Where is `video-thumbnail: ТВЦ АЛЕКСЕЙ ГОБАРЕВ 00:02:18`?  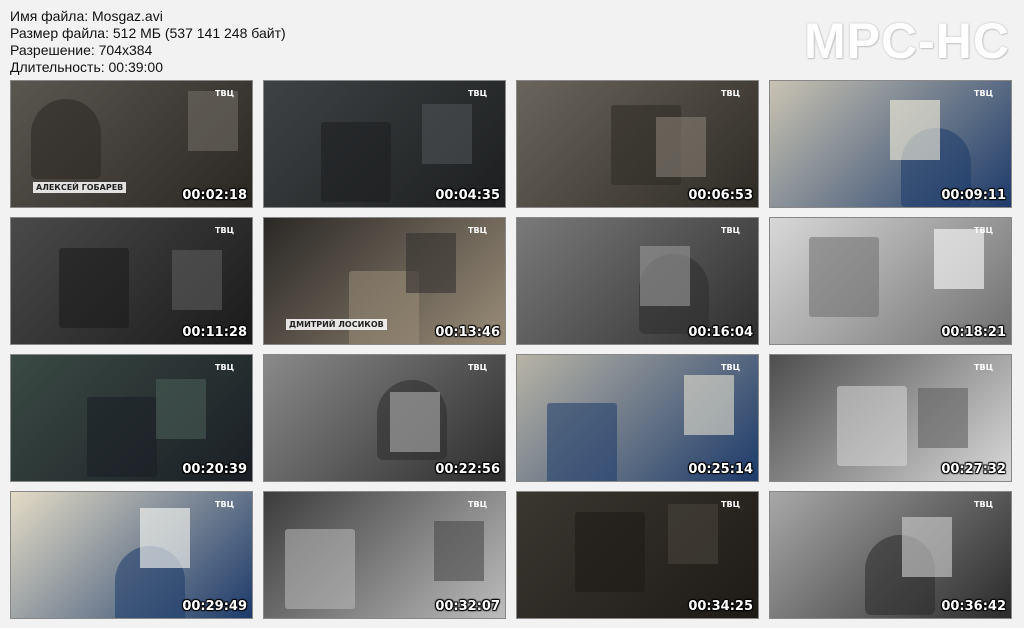
video-thumbnail: ТВЦ АЛЕКСЕЙ ГОБАРЕВ 00:02:18 is located at coordinates (131, 144).